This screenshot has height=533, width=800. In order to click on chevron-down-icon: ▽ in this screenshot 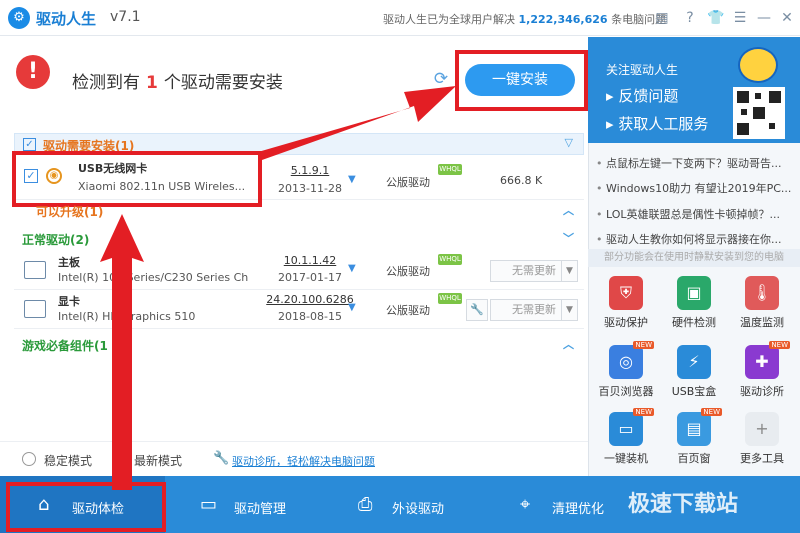, I will do `click(569, 142)`.